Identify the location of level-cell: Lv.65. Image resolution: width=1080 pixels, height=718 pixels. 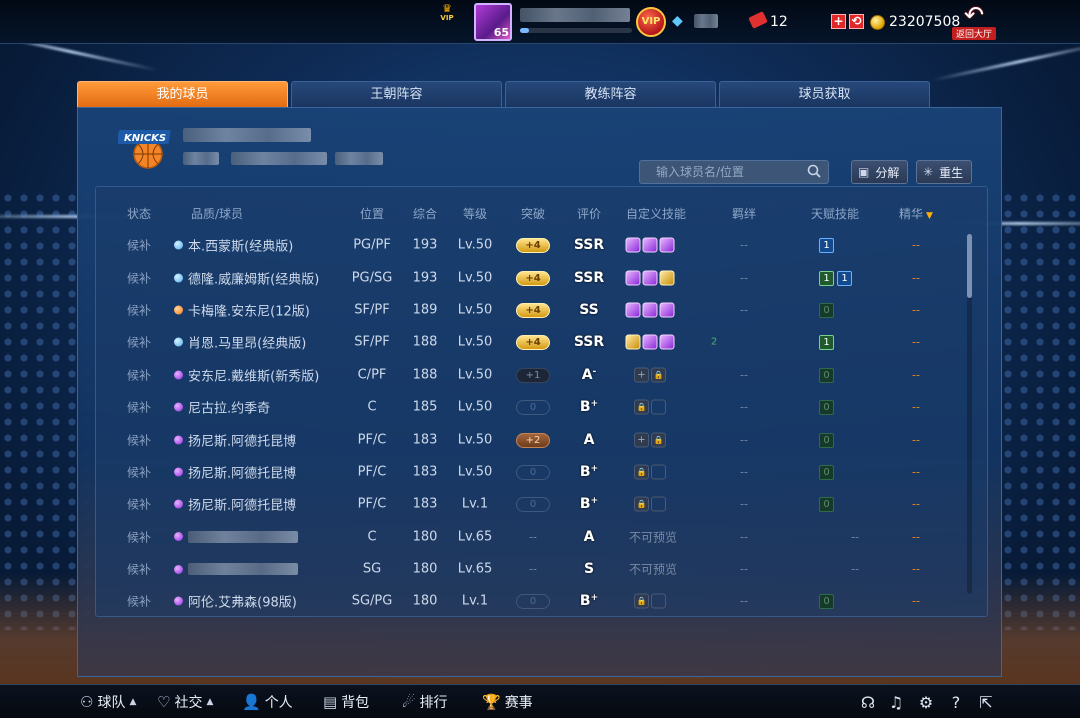
(475, 537).